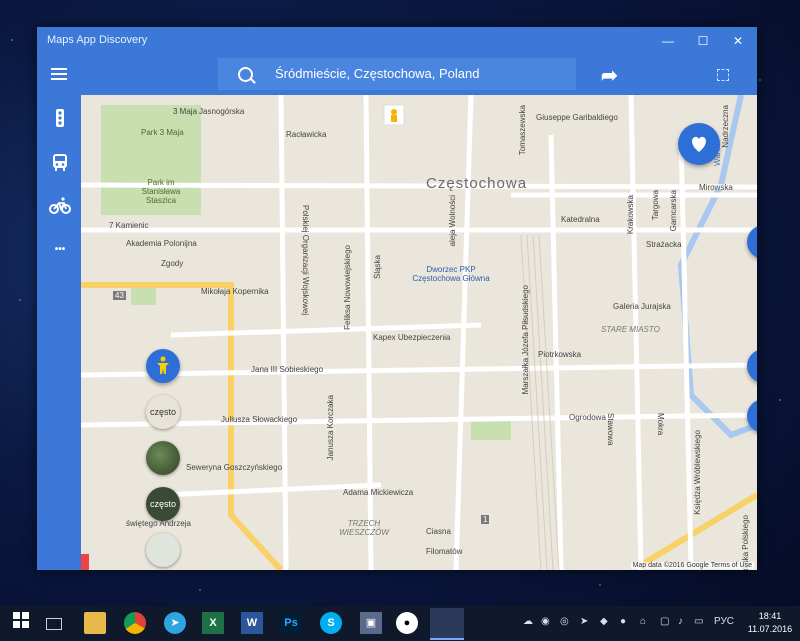 This screenshot has height=641, width=800. What do you see at coordinates (378, 492) in the screenshot?
I see `map-street-label: Adama Mickiewicza` at bounding box center [378, 492].